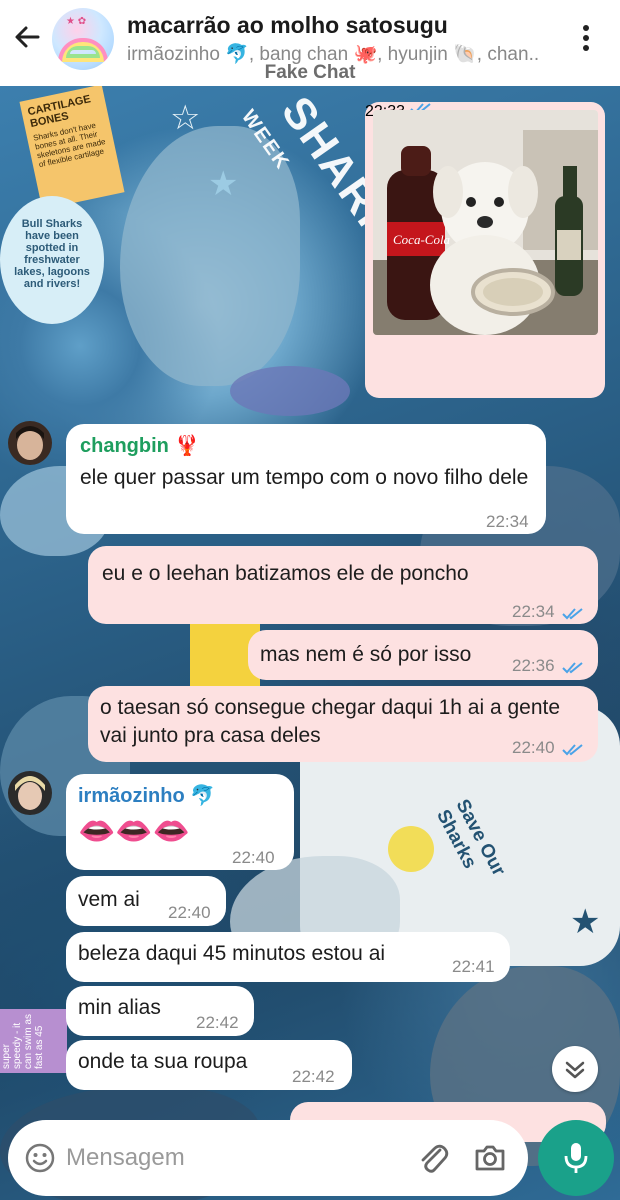 The height and width of the screenshot is (1200, 620). I want to click on wallpaper-whale-shark, so click(290, 391).